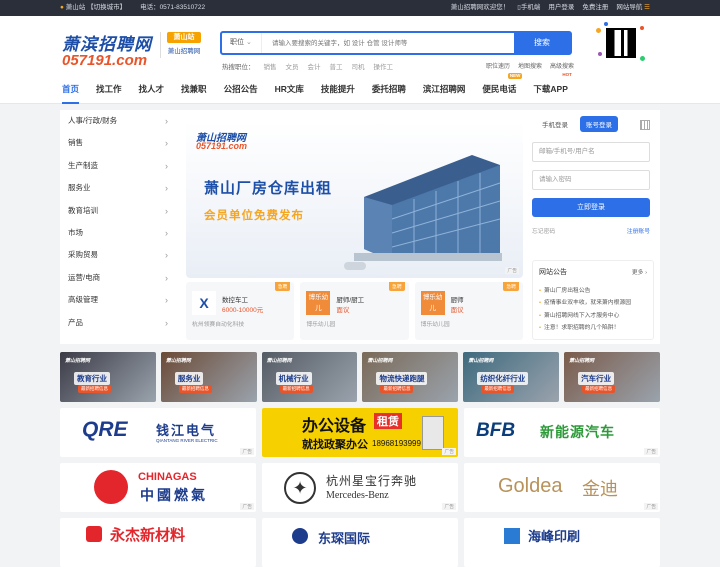  I want to click on search-input, so click(388, 43).